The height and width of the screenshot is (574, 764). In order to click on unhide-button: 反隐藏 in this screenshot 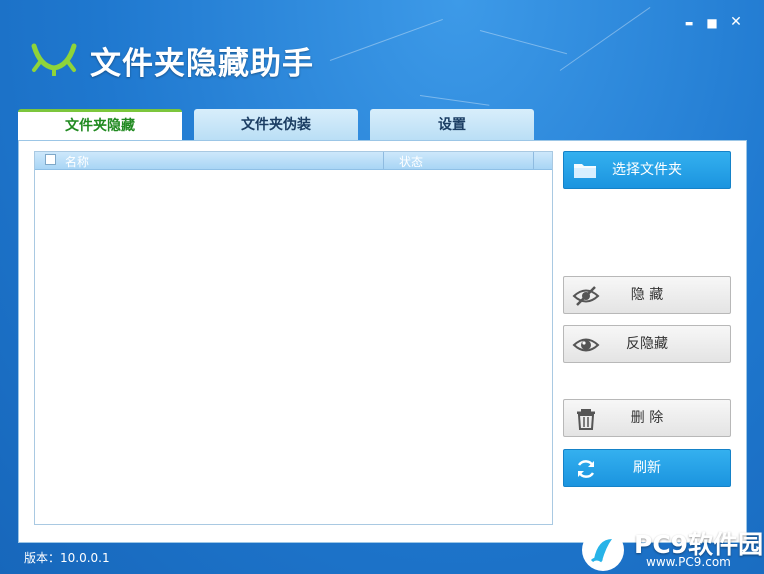, I will do `click(647, 344)`.